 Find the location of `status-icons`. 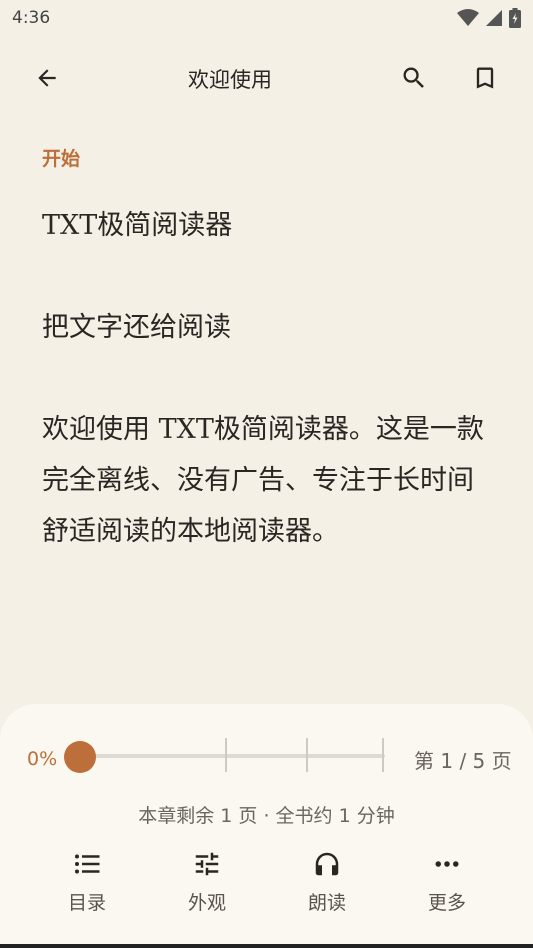

status-icons is located at coordinates (489, 18).